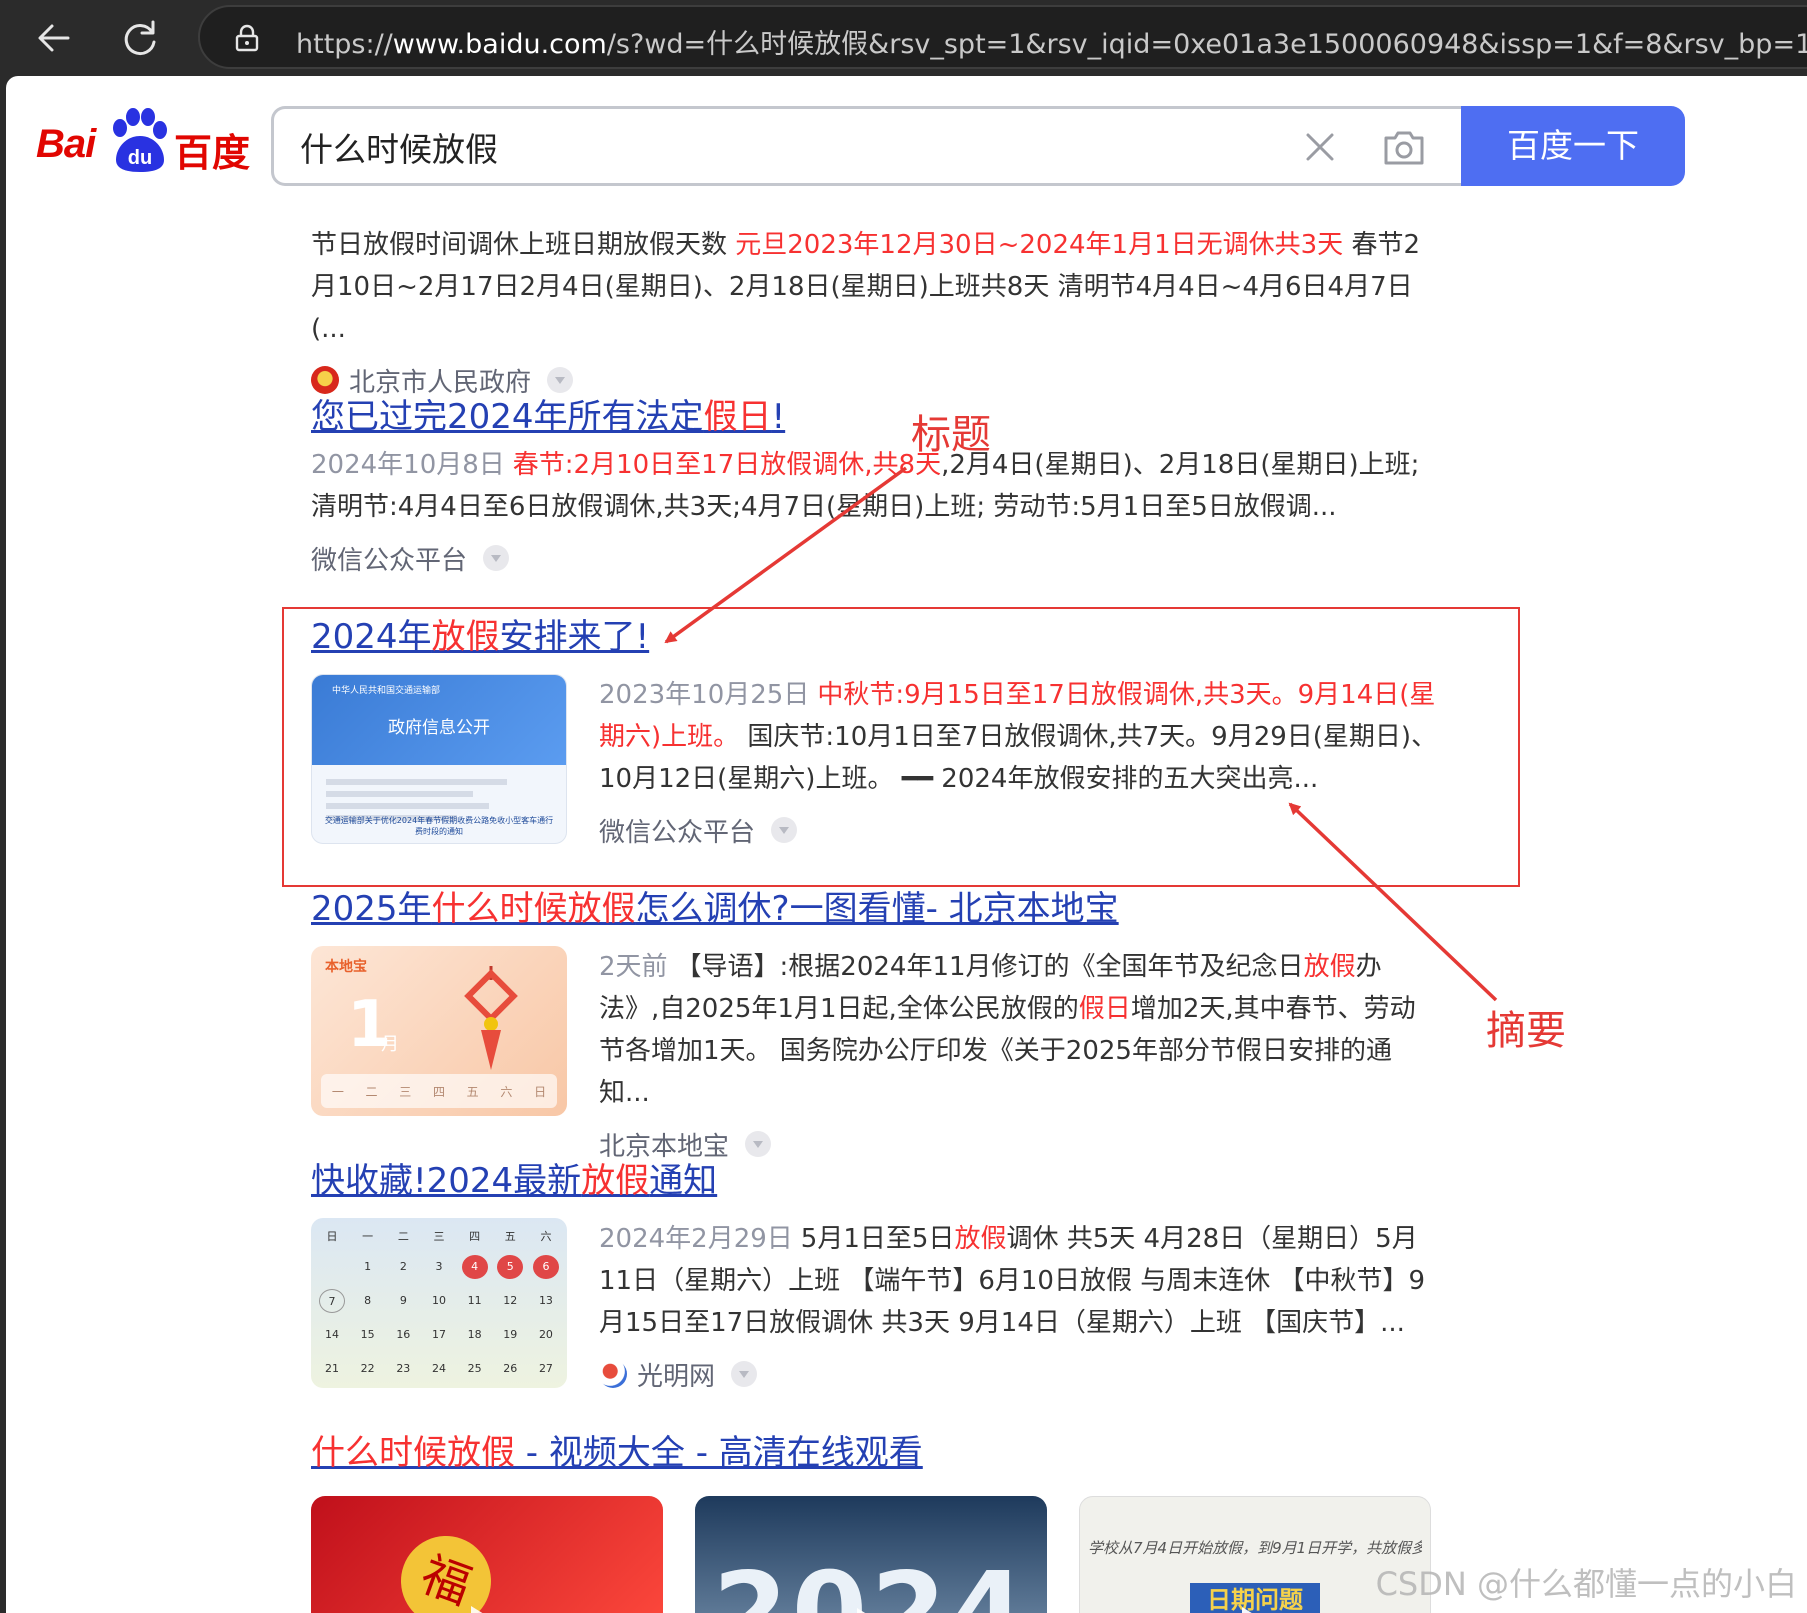  I want to click on calendar-cell: 7, so click(332, 1301).